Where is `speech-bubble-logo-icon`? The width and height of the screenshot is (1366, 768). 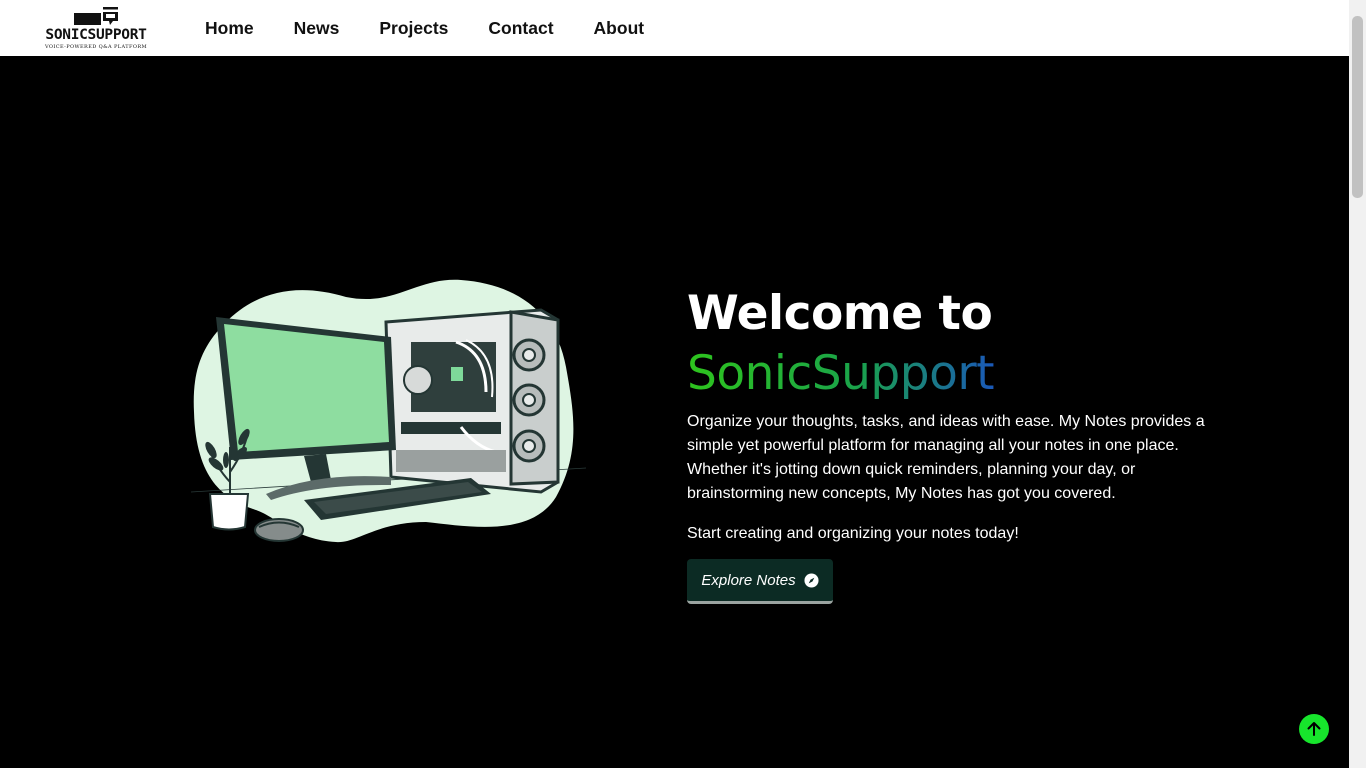 speech-bubble-logo-icon is located at coordinates (96, 16).